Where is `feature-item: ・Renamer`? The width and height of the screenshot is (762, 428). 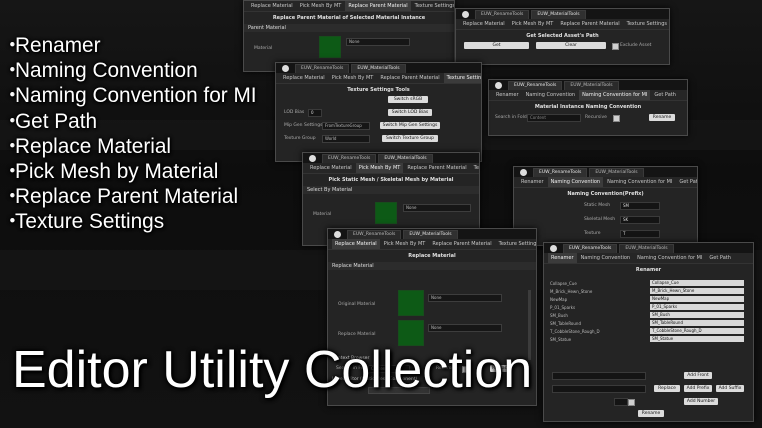 feature-item: ・Renamer is located at coordinates (51, 45).